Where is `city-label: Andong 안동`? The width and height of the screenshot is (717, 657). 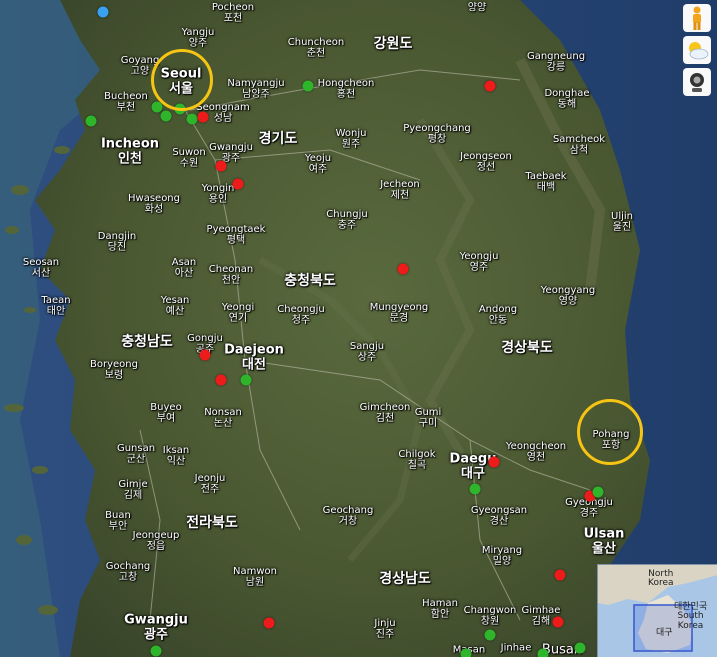 city-label: Andong 안동 is located at coordinates (498, 315).